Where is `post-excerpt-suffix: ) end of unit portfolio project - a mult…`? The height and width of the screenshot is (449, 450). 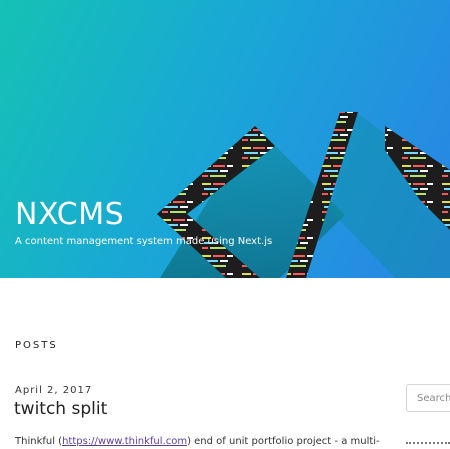
post-excerpt-suffix: ) end of unit portfolio project - a mult… is located at coordinates (283, 441).